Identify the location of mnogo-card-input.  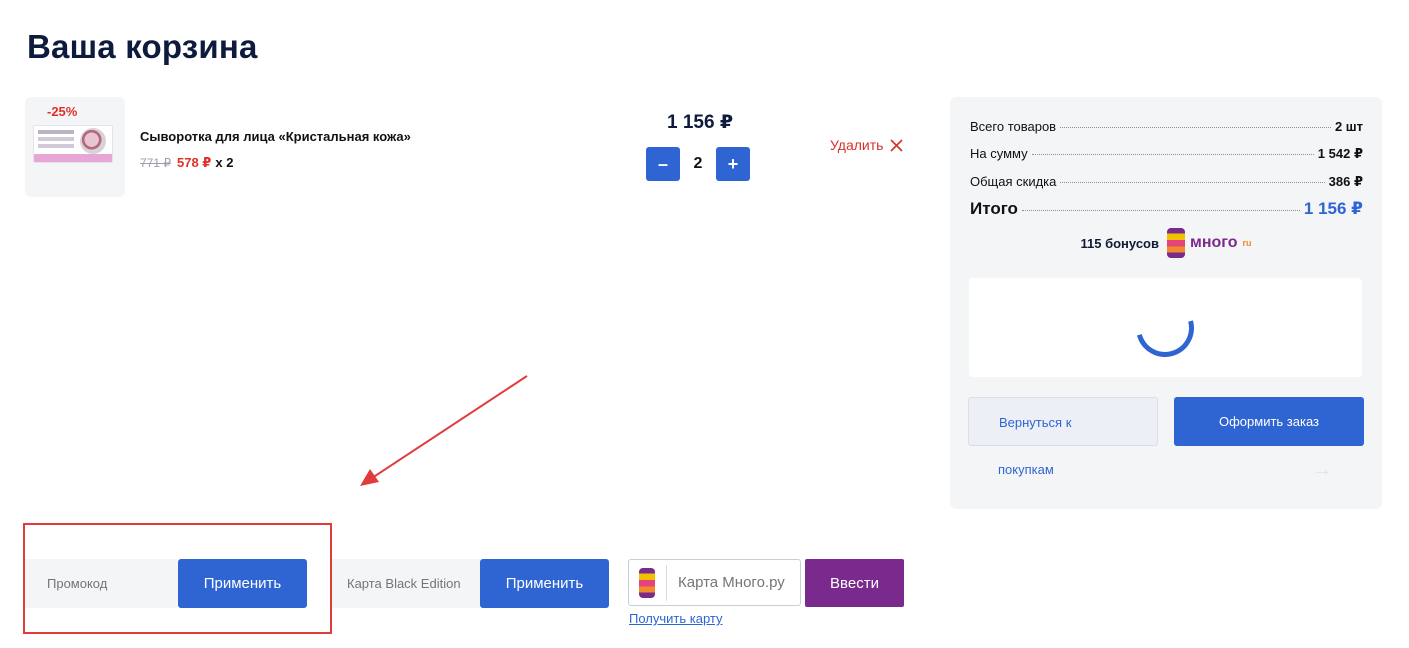
(734, 582).